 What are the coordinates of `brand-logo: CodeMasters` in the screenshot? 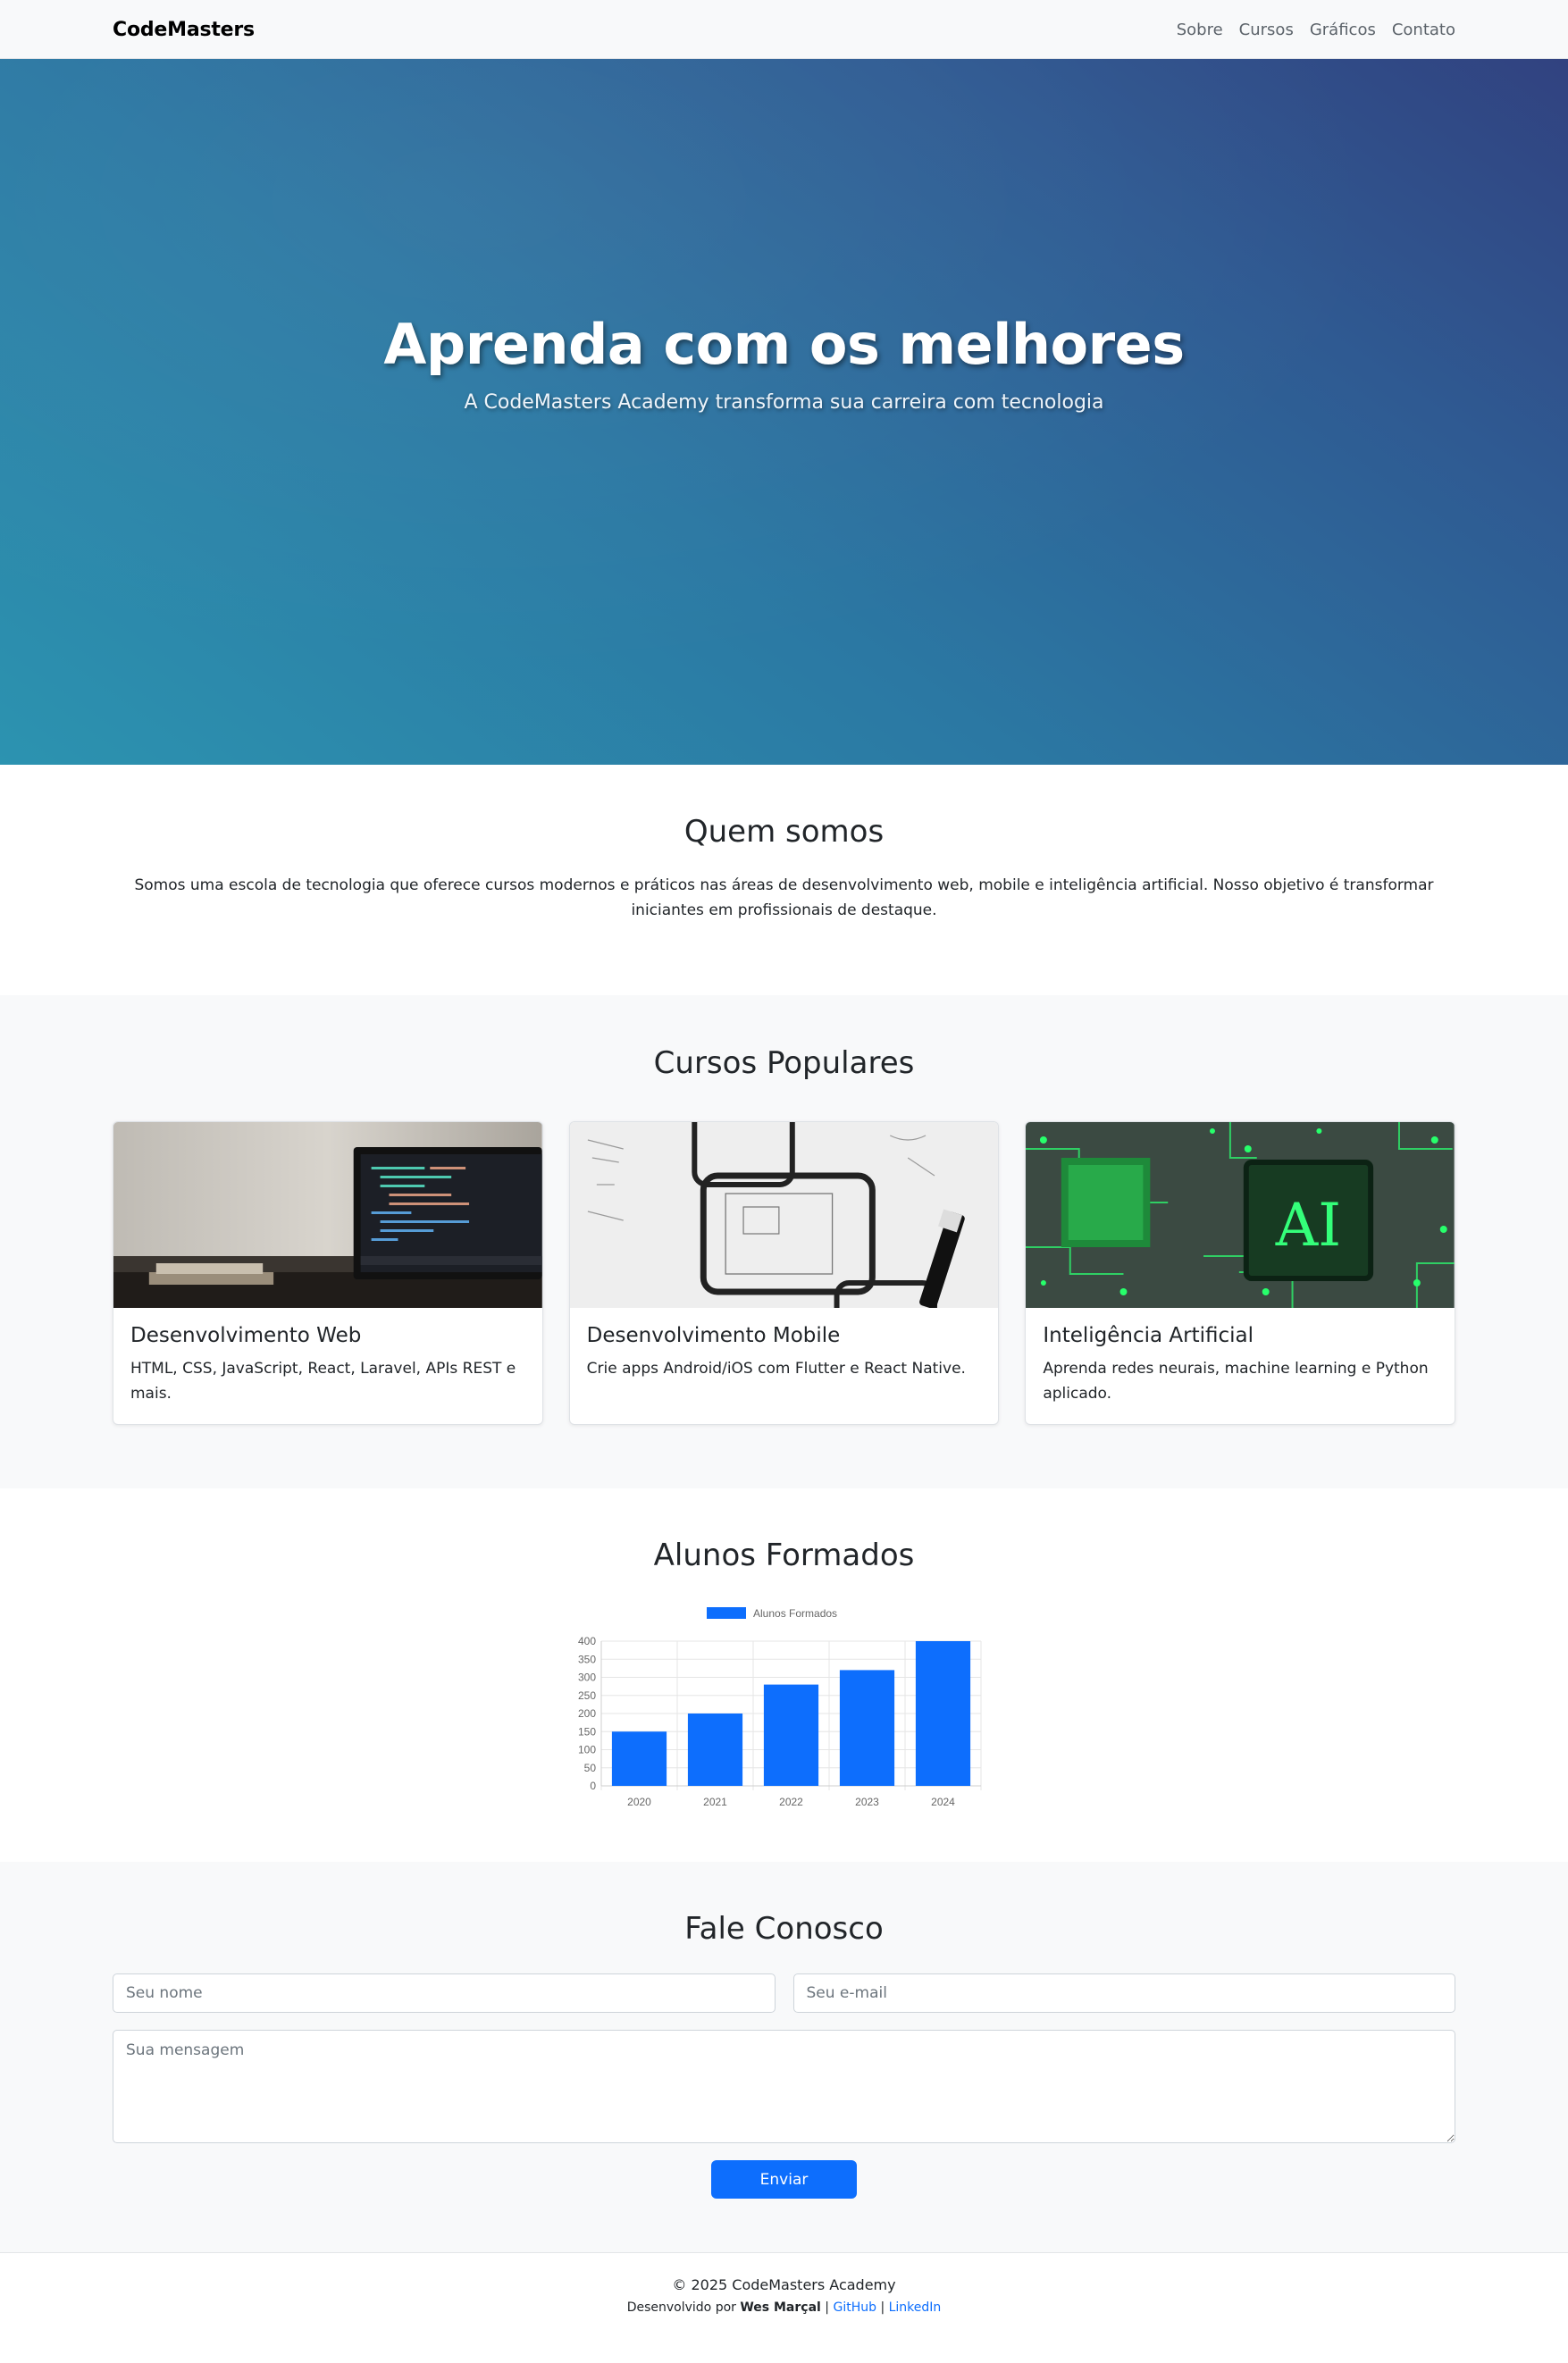 It's located at (184, 30).